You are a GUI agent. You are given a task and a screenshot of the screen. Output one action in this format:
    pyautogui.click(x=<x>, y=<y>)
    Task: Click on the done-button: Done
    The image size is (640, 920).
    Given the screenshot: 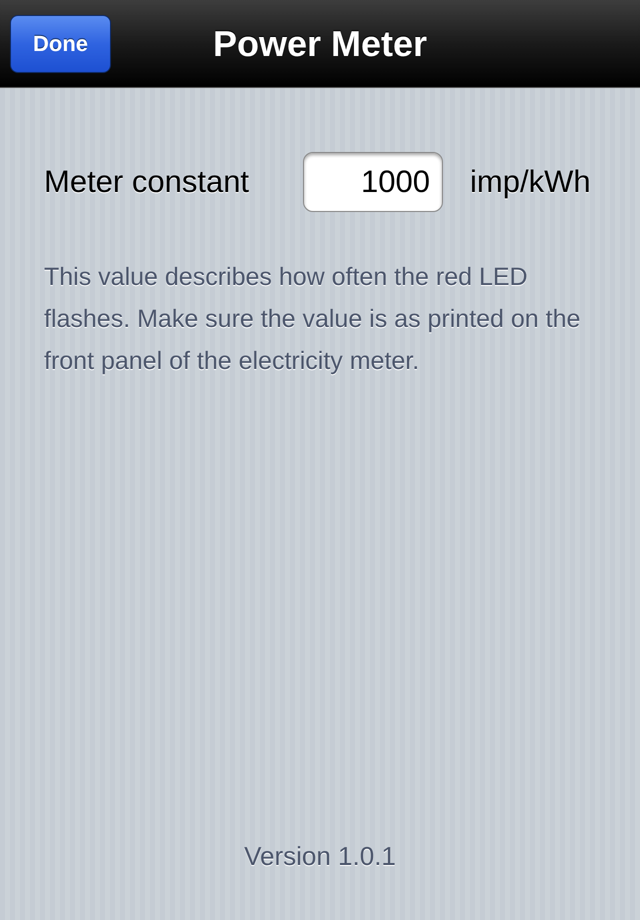 What is the action you would take?
    pyautogui.click(x=60, y=44)
    